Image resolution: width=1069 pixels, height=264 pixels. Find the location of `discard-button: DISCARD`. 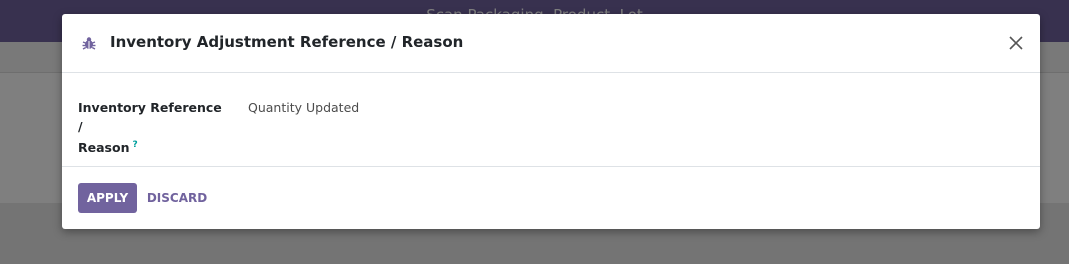

discard-button: DISCARD is located at coordinates (177, 198).